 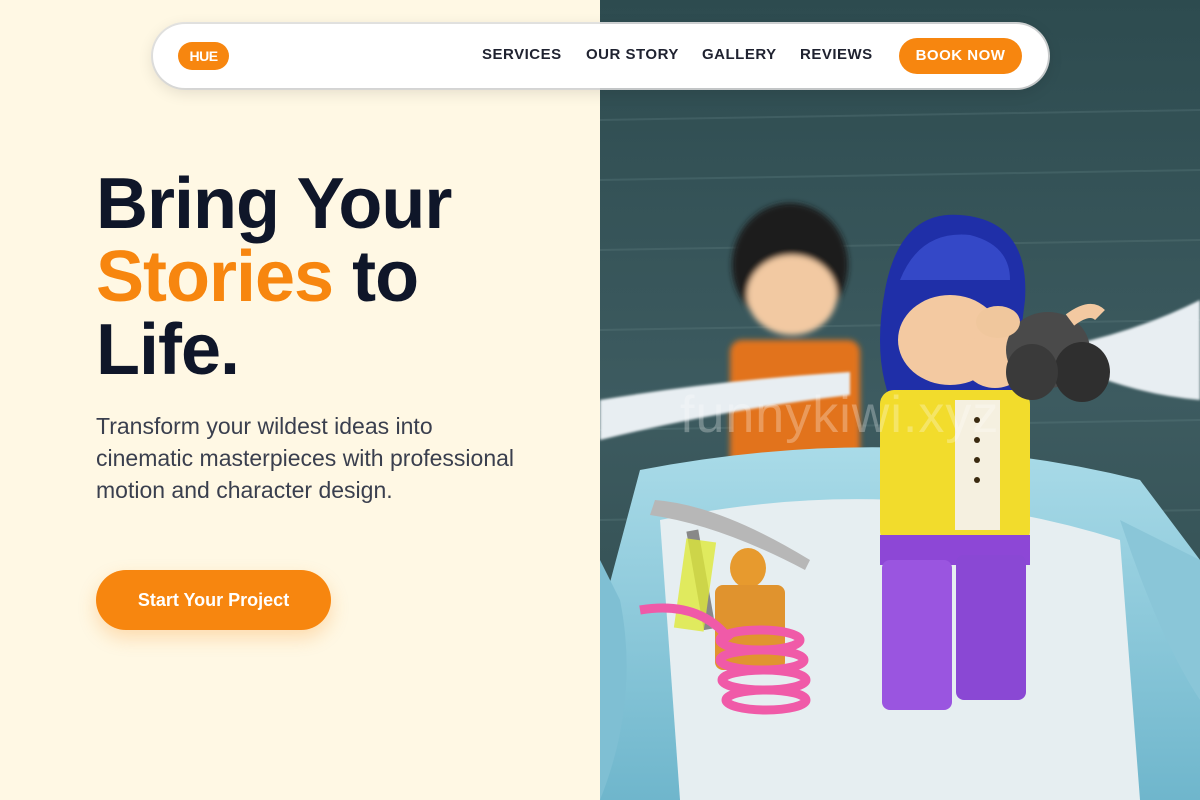 I want to click on headline-line1: Bring Your, so click(x=274, y=204).